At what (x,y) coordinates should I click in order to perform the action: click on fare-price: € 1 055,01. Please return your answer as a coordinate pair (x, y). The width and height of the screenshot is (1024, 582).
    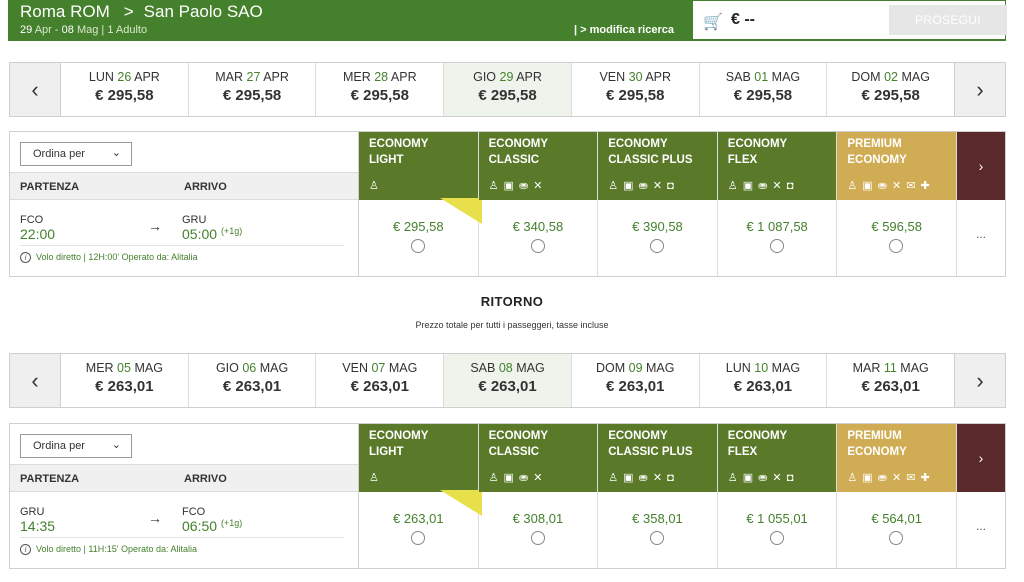
    Looking at the image, I should click on (777, 518).